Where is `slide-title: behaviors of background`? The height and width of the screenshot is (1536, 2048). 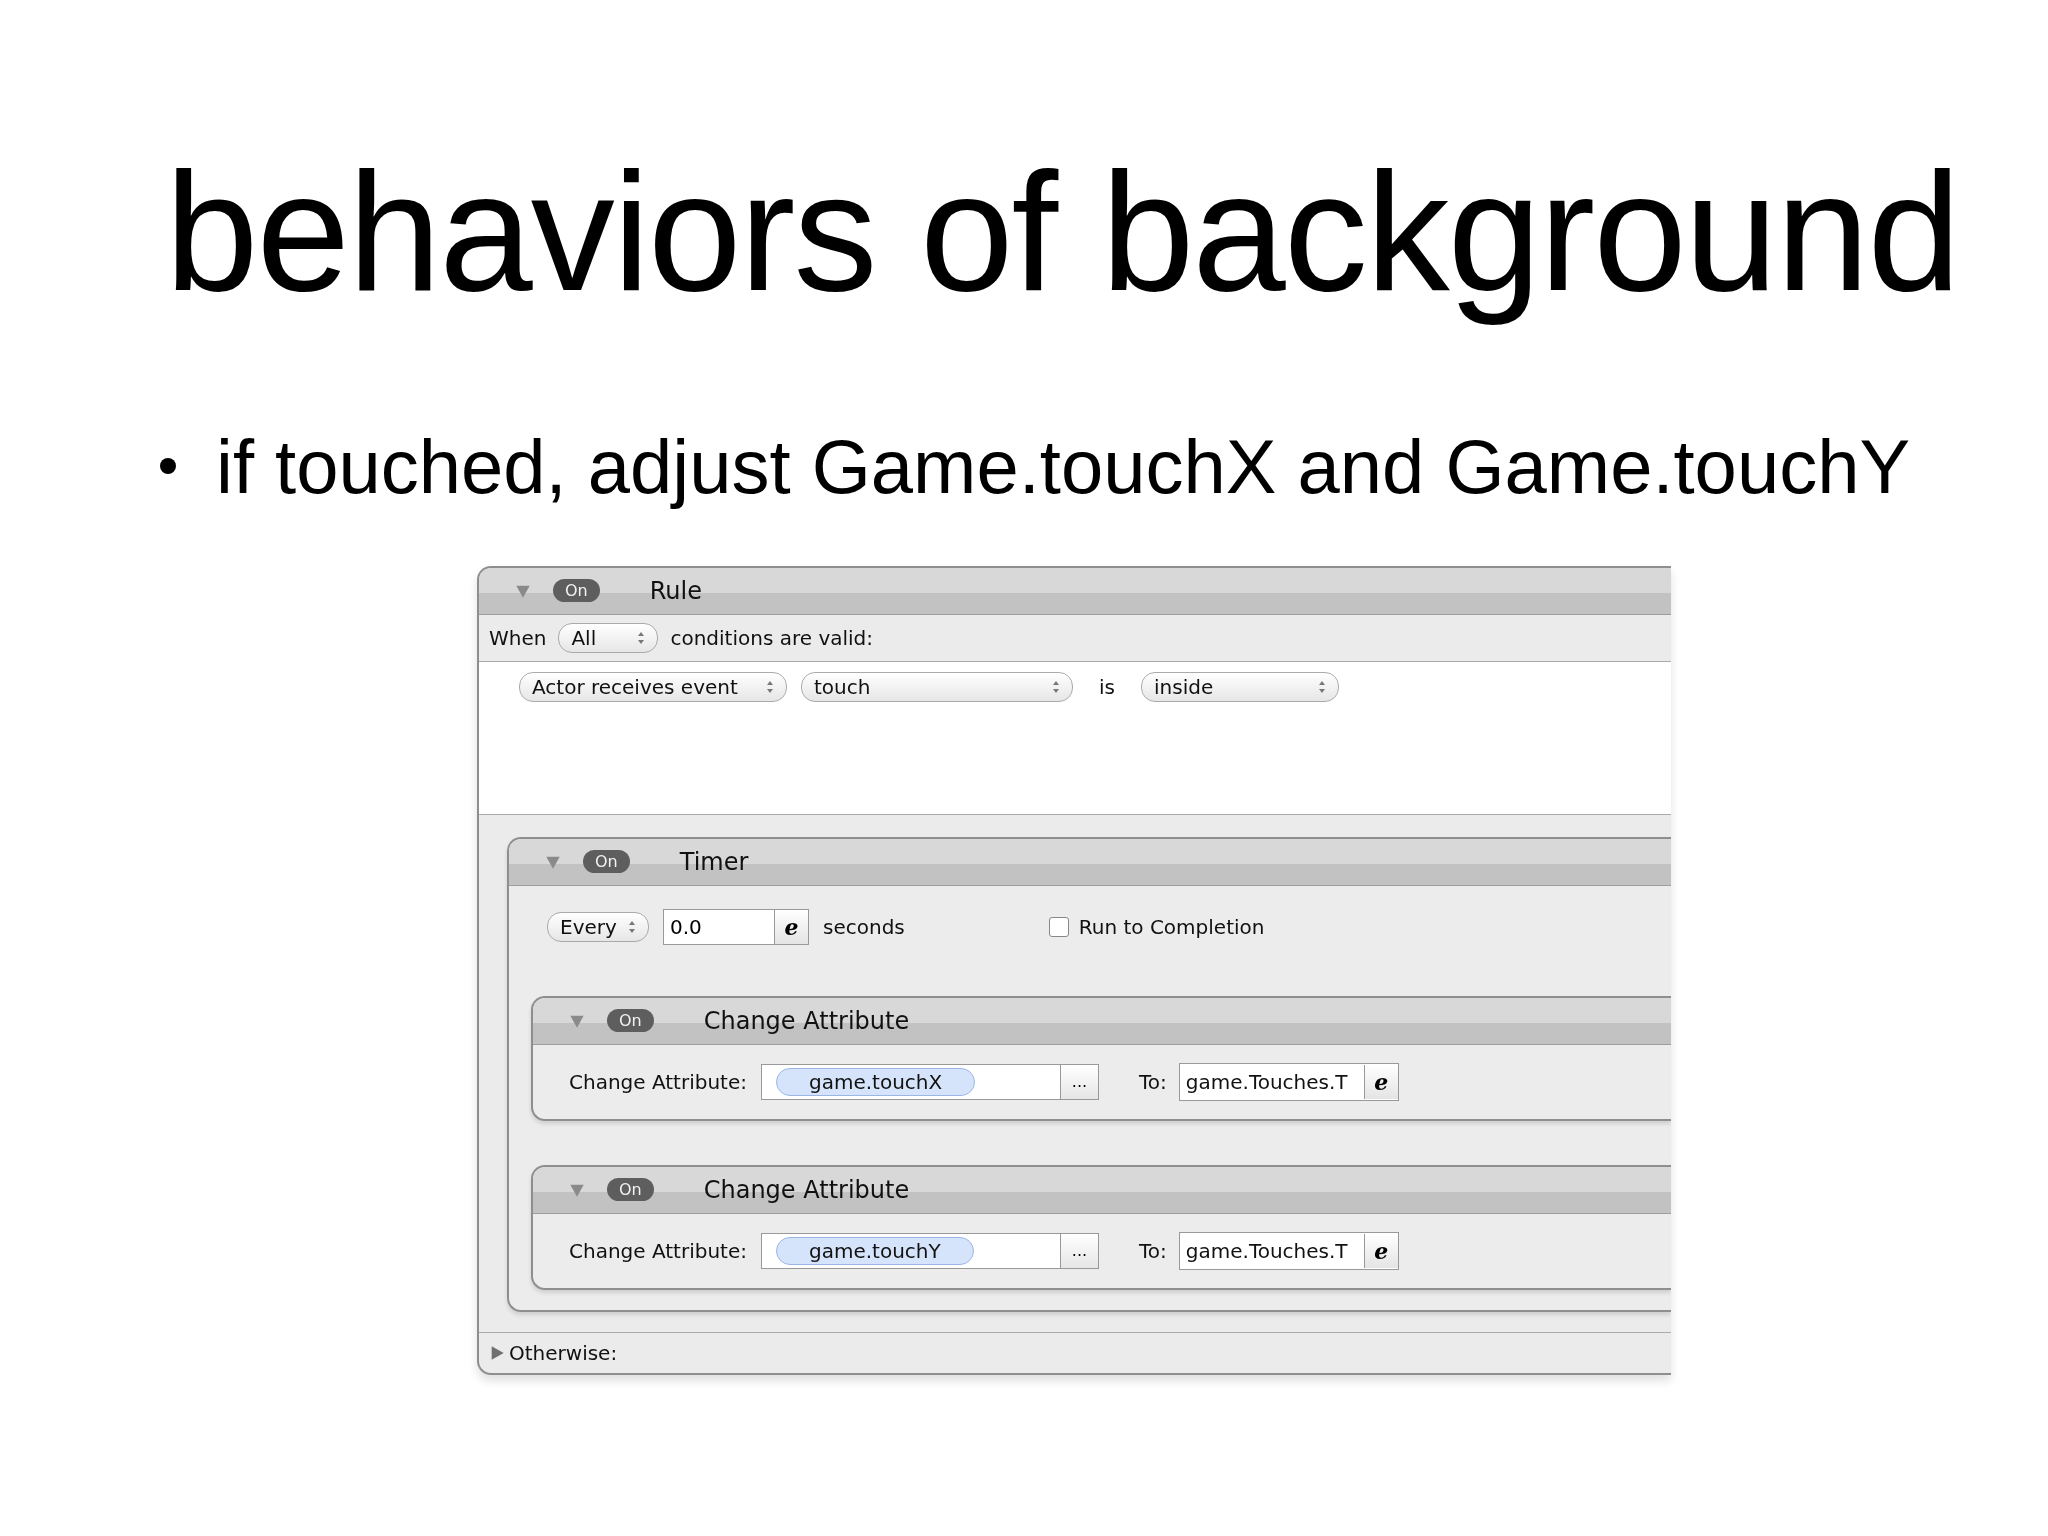 slide-title: behaviors of background is located at coordinates (1062, 232).